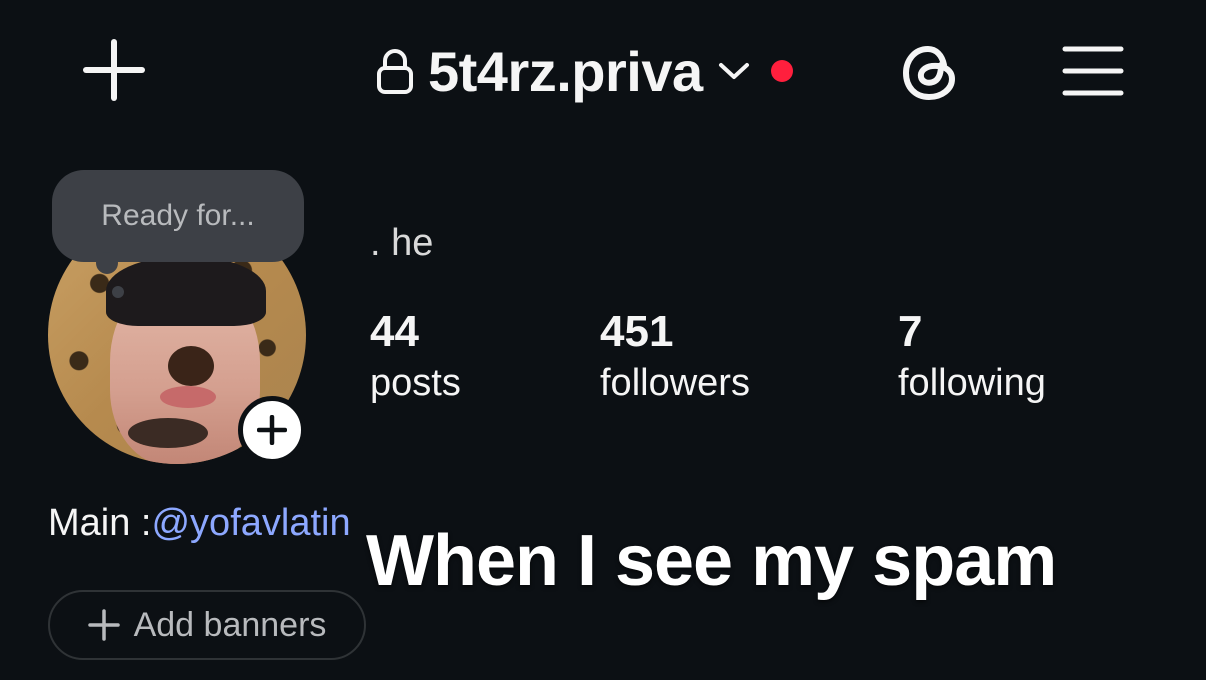 Image resolution: width=1206 pixels, height=680 pixels. What do you see at coordinates (972, 355) in the screenshot?
I see `stat-following: 7 following` at bounding box center [972, 355].